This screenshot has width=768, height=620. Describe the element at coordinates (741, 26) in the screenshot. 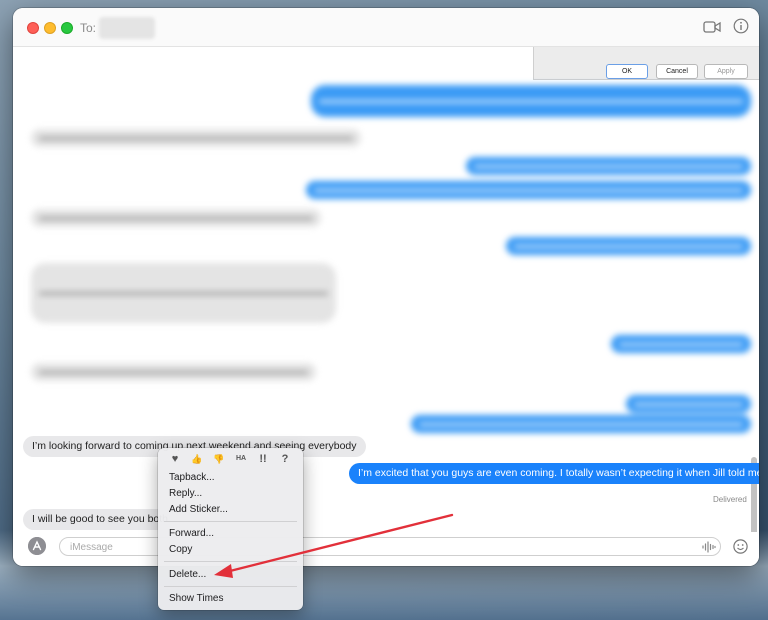

I see `info-icon` at that location.